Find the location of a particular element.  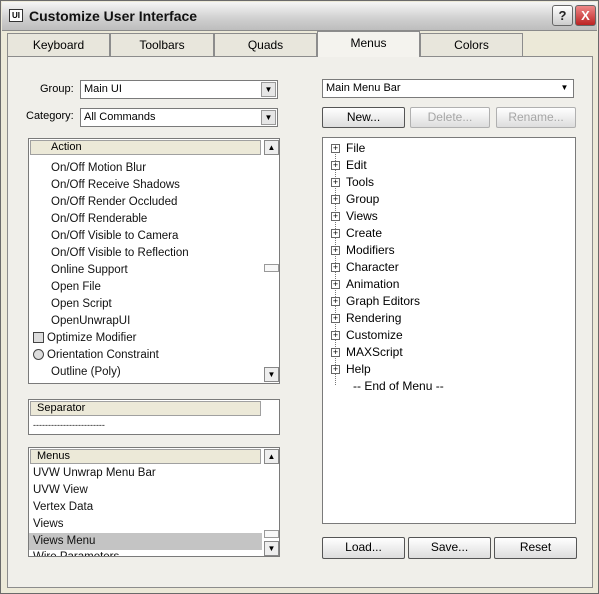

list-item: Open File is located at coordinates (76, 287).